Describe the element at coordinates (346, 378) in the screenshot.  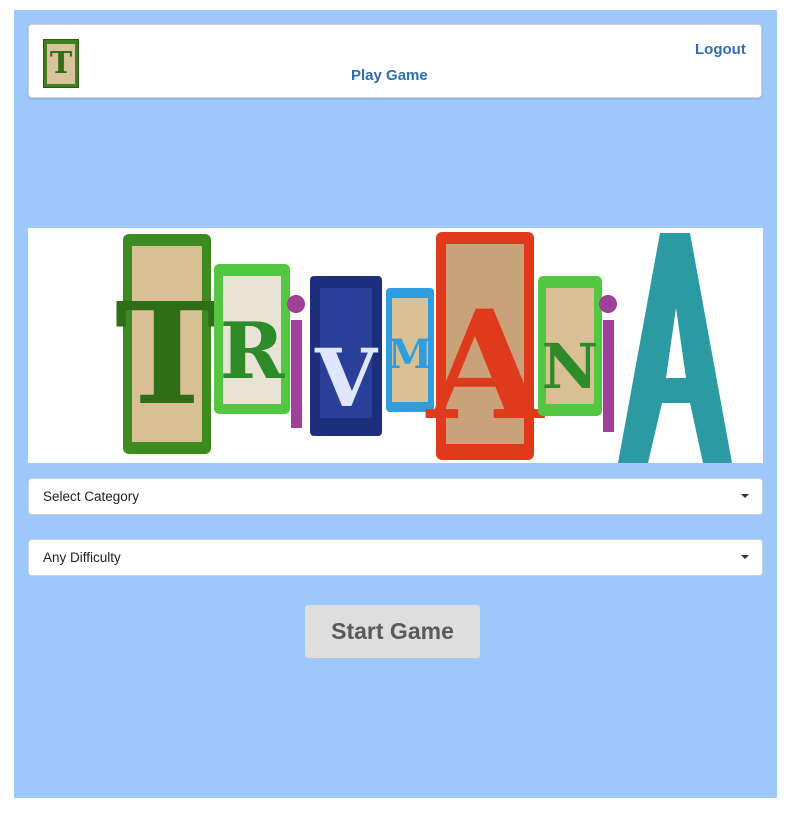
I see `svg-text: V` at that location.